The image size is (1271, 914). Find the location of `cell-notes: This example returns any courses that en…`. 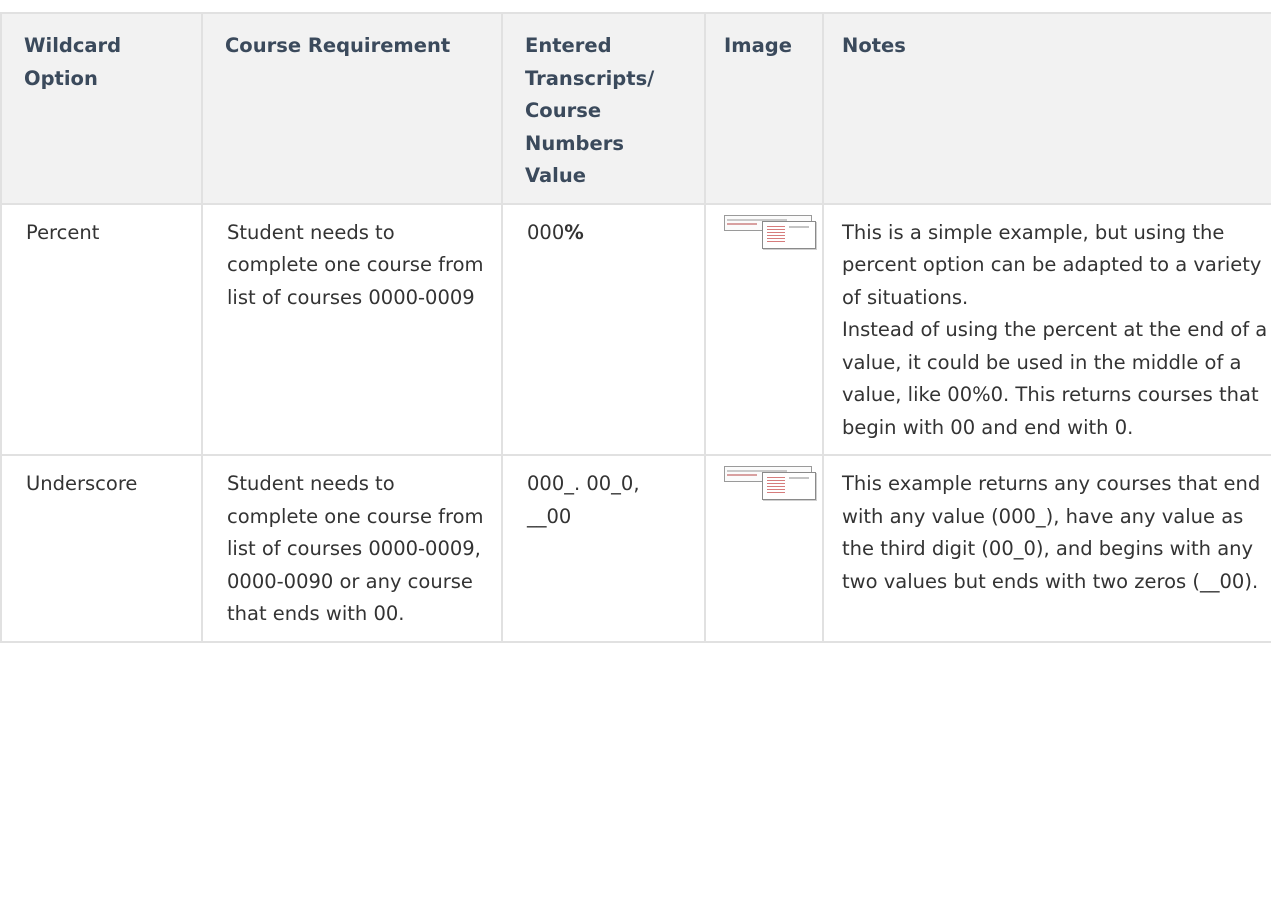

cell-notes: This example returns any courses that en… is located at coordinates (1046, 548).